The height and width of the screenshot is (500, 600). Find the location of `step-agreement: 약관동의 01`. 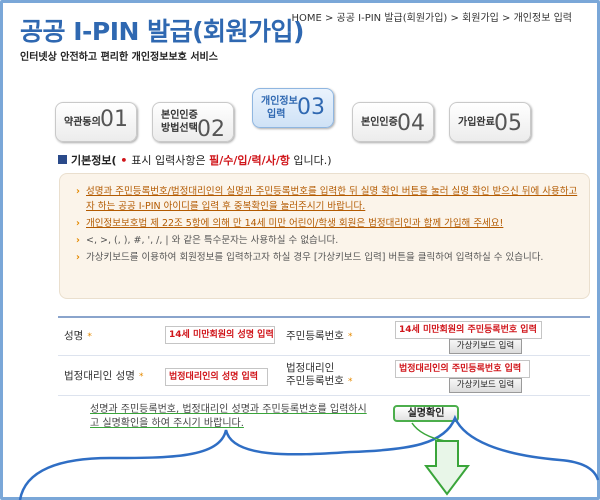

step-agreement: 약관동의 01 is located at coordinates (96, 122).